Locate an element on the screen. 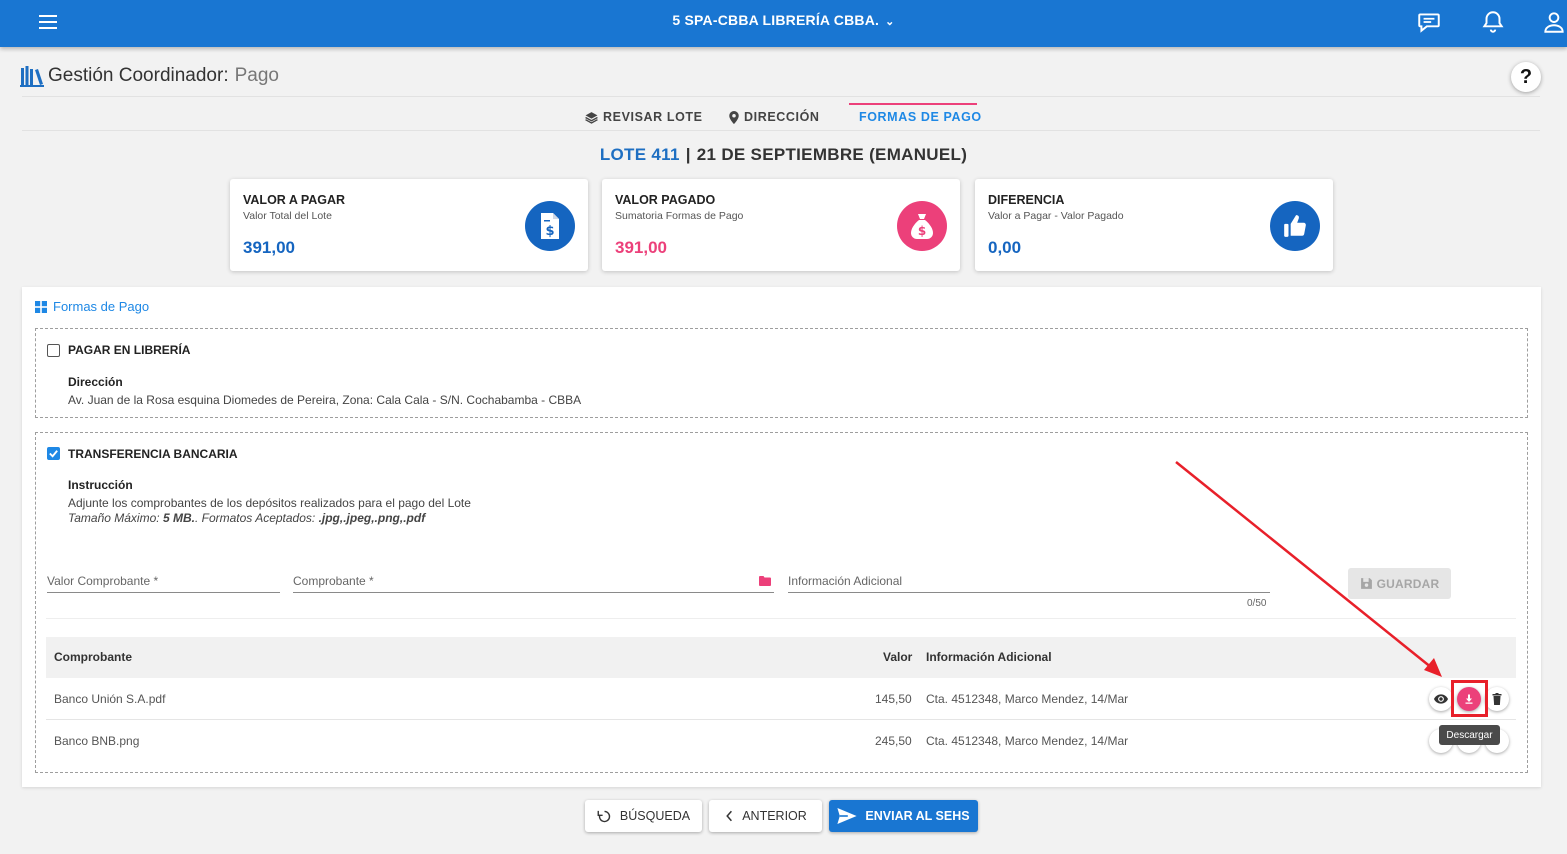  send-icon is located at coordinates (847, 816).